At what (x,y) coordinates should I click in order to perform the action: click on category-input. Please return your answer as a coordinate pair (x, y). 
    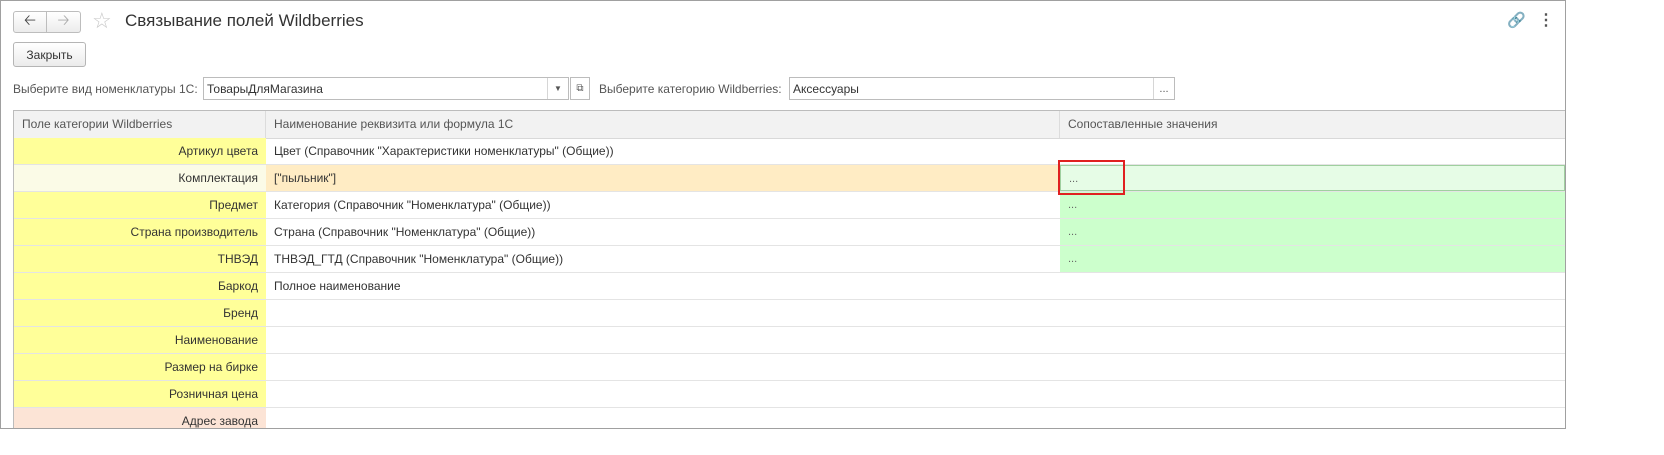
    Looking at the image, I should click on (973, 88).